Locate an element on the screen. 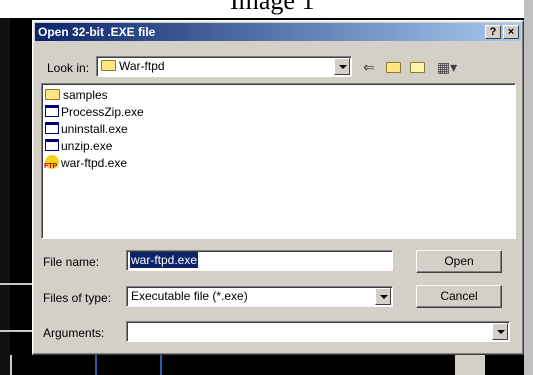 Image resolution: width=533 pixels, height=375 pixels. dialog-title: Open 32-bit .EXE file is located at coordinates (97, 32).